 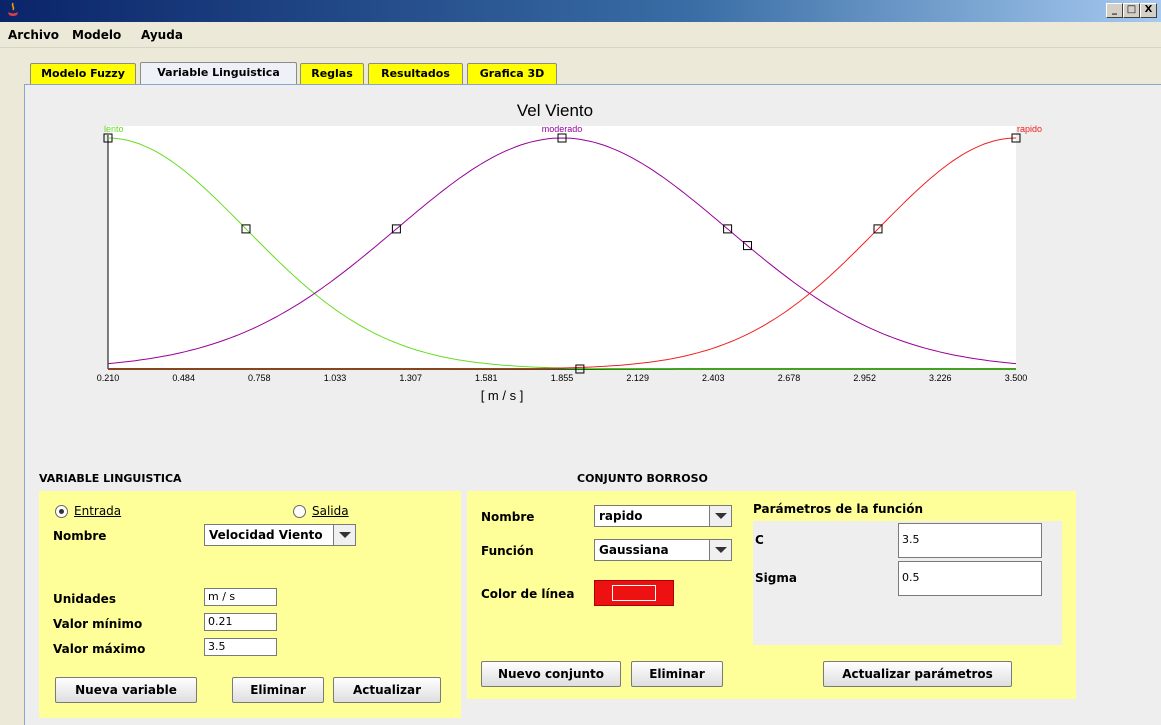 What do you see at coordinates (99, 649) in the screenshot?
I see `max-value-label: Valor máximo` at bounding box center [99, 649].